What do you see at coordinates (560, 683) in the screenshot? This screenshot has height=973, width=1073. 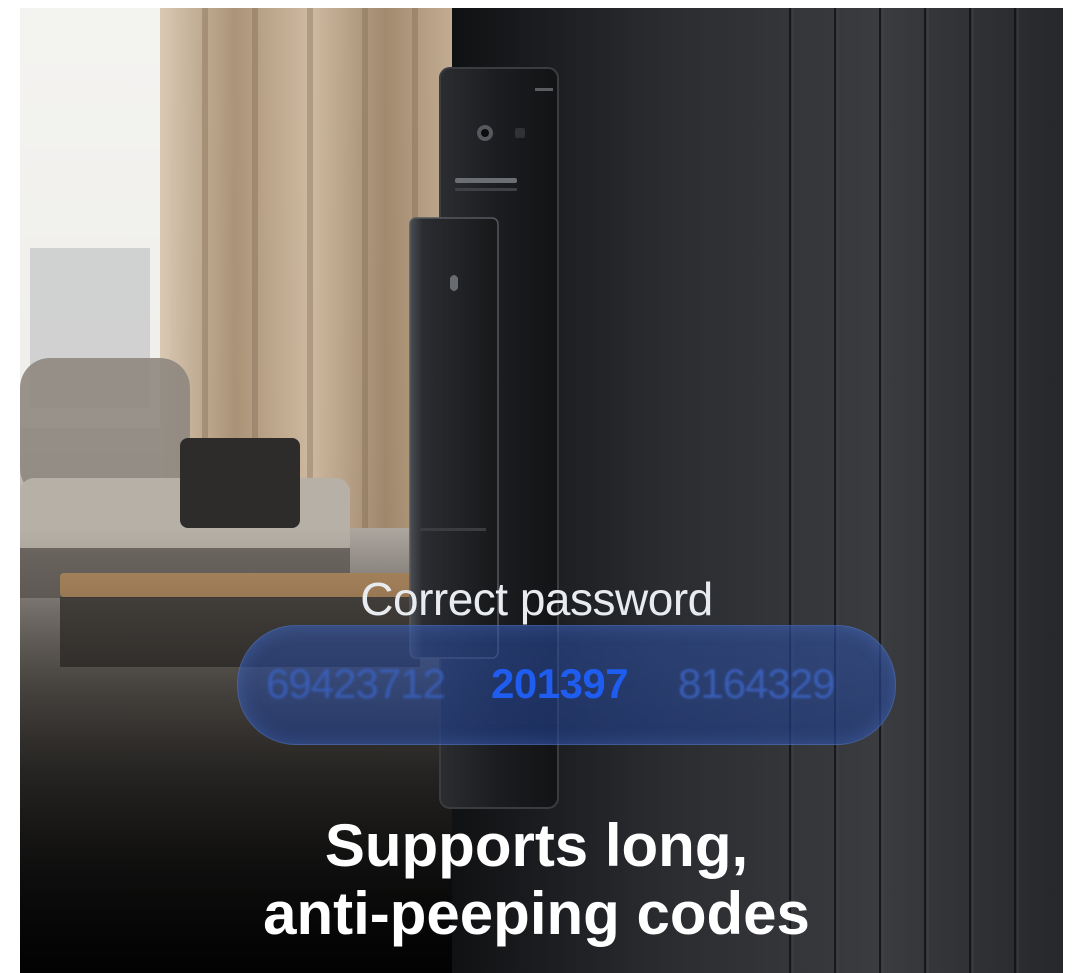 I see `correct-code: 201397` at bounding box center [560, 683].